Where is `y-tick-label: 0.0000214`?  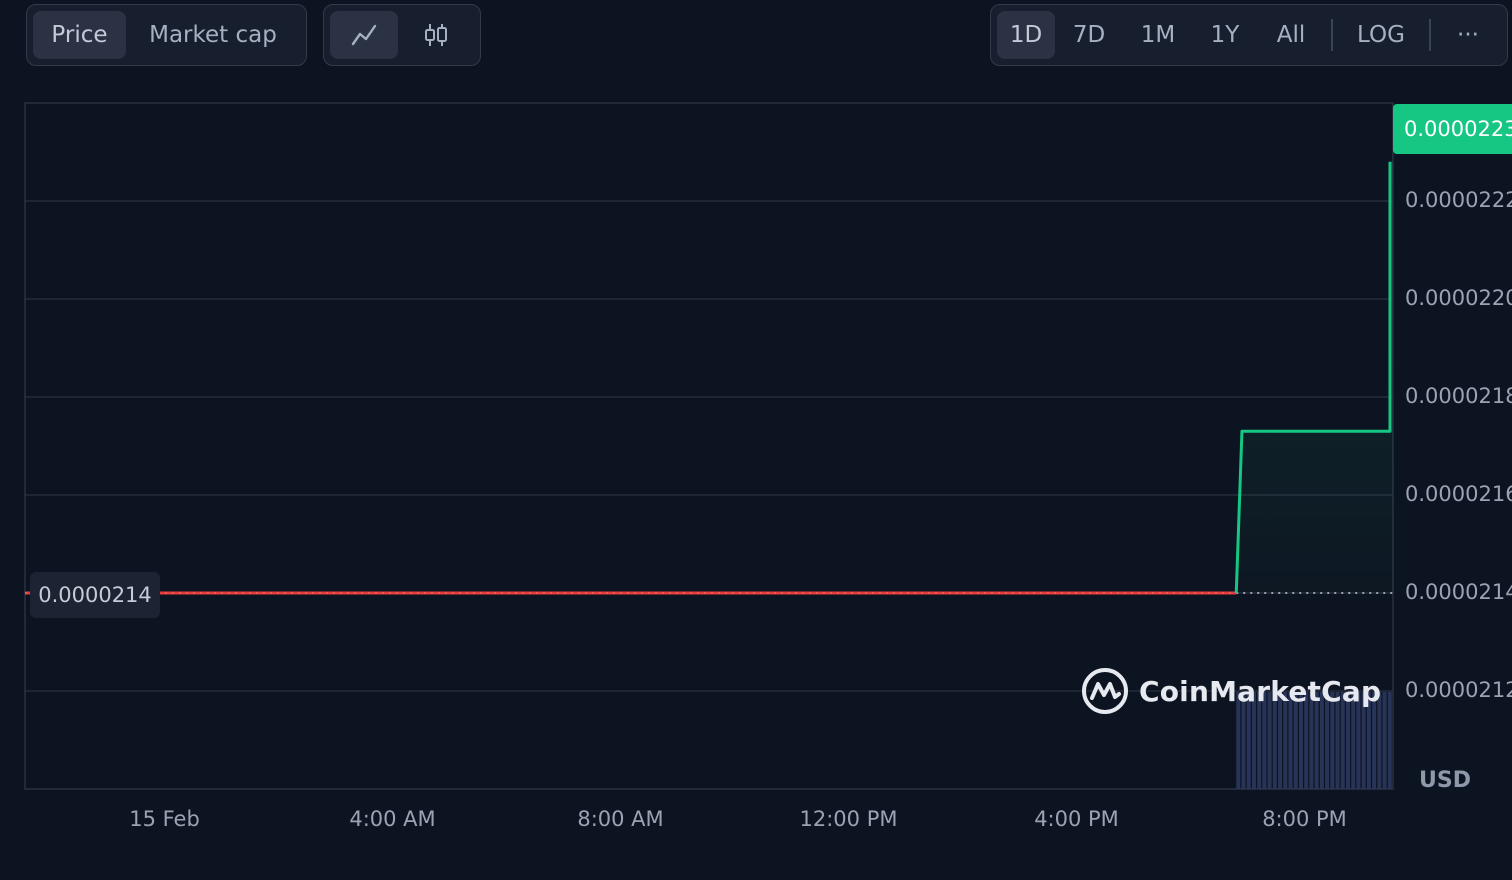 y-tick-label: 0.0000214 is located at coordinates (1458, 592).